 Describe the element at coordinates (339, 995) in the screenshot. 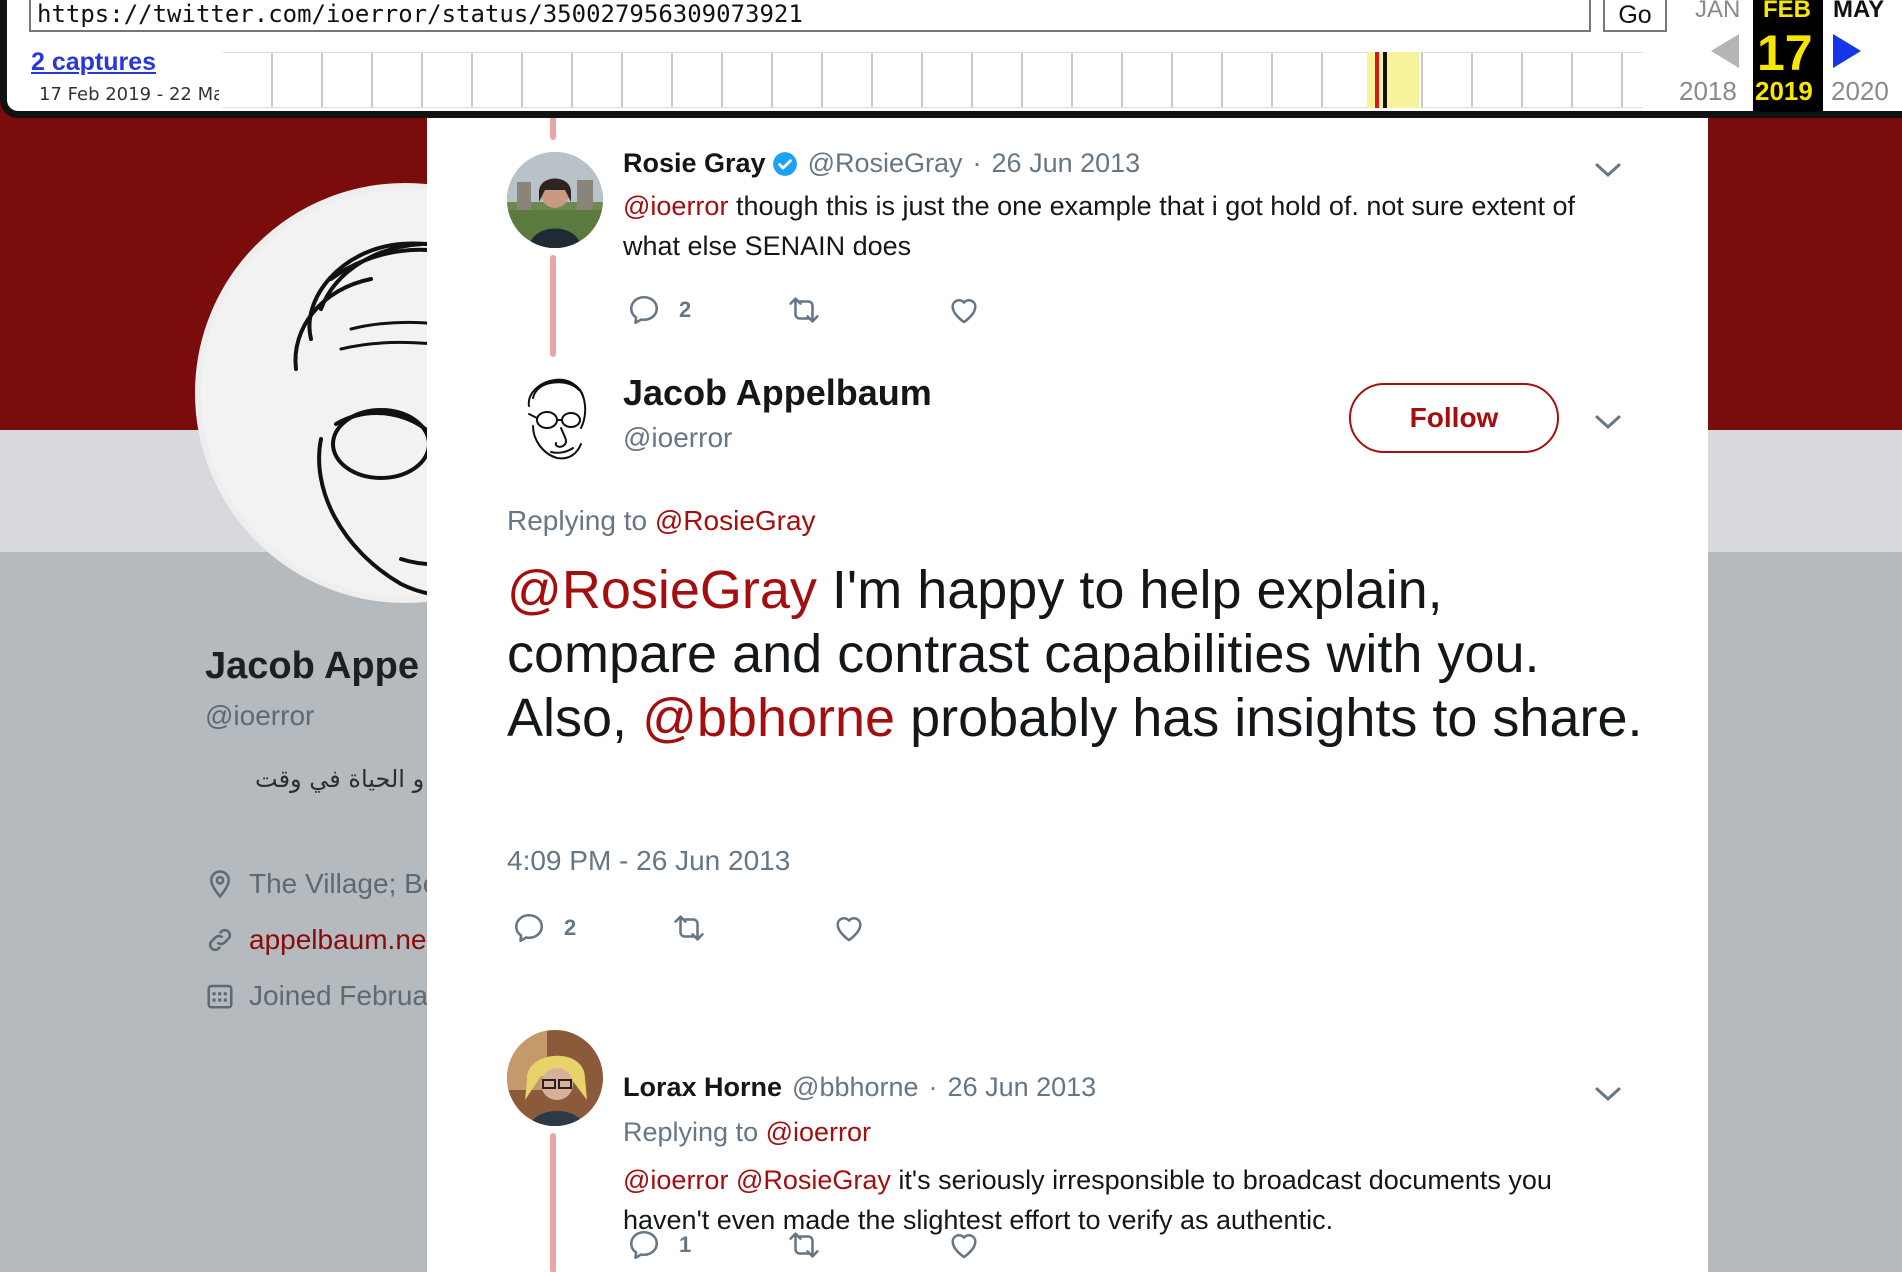

I see `profile-joined-text: Joined Februa` at that location.